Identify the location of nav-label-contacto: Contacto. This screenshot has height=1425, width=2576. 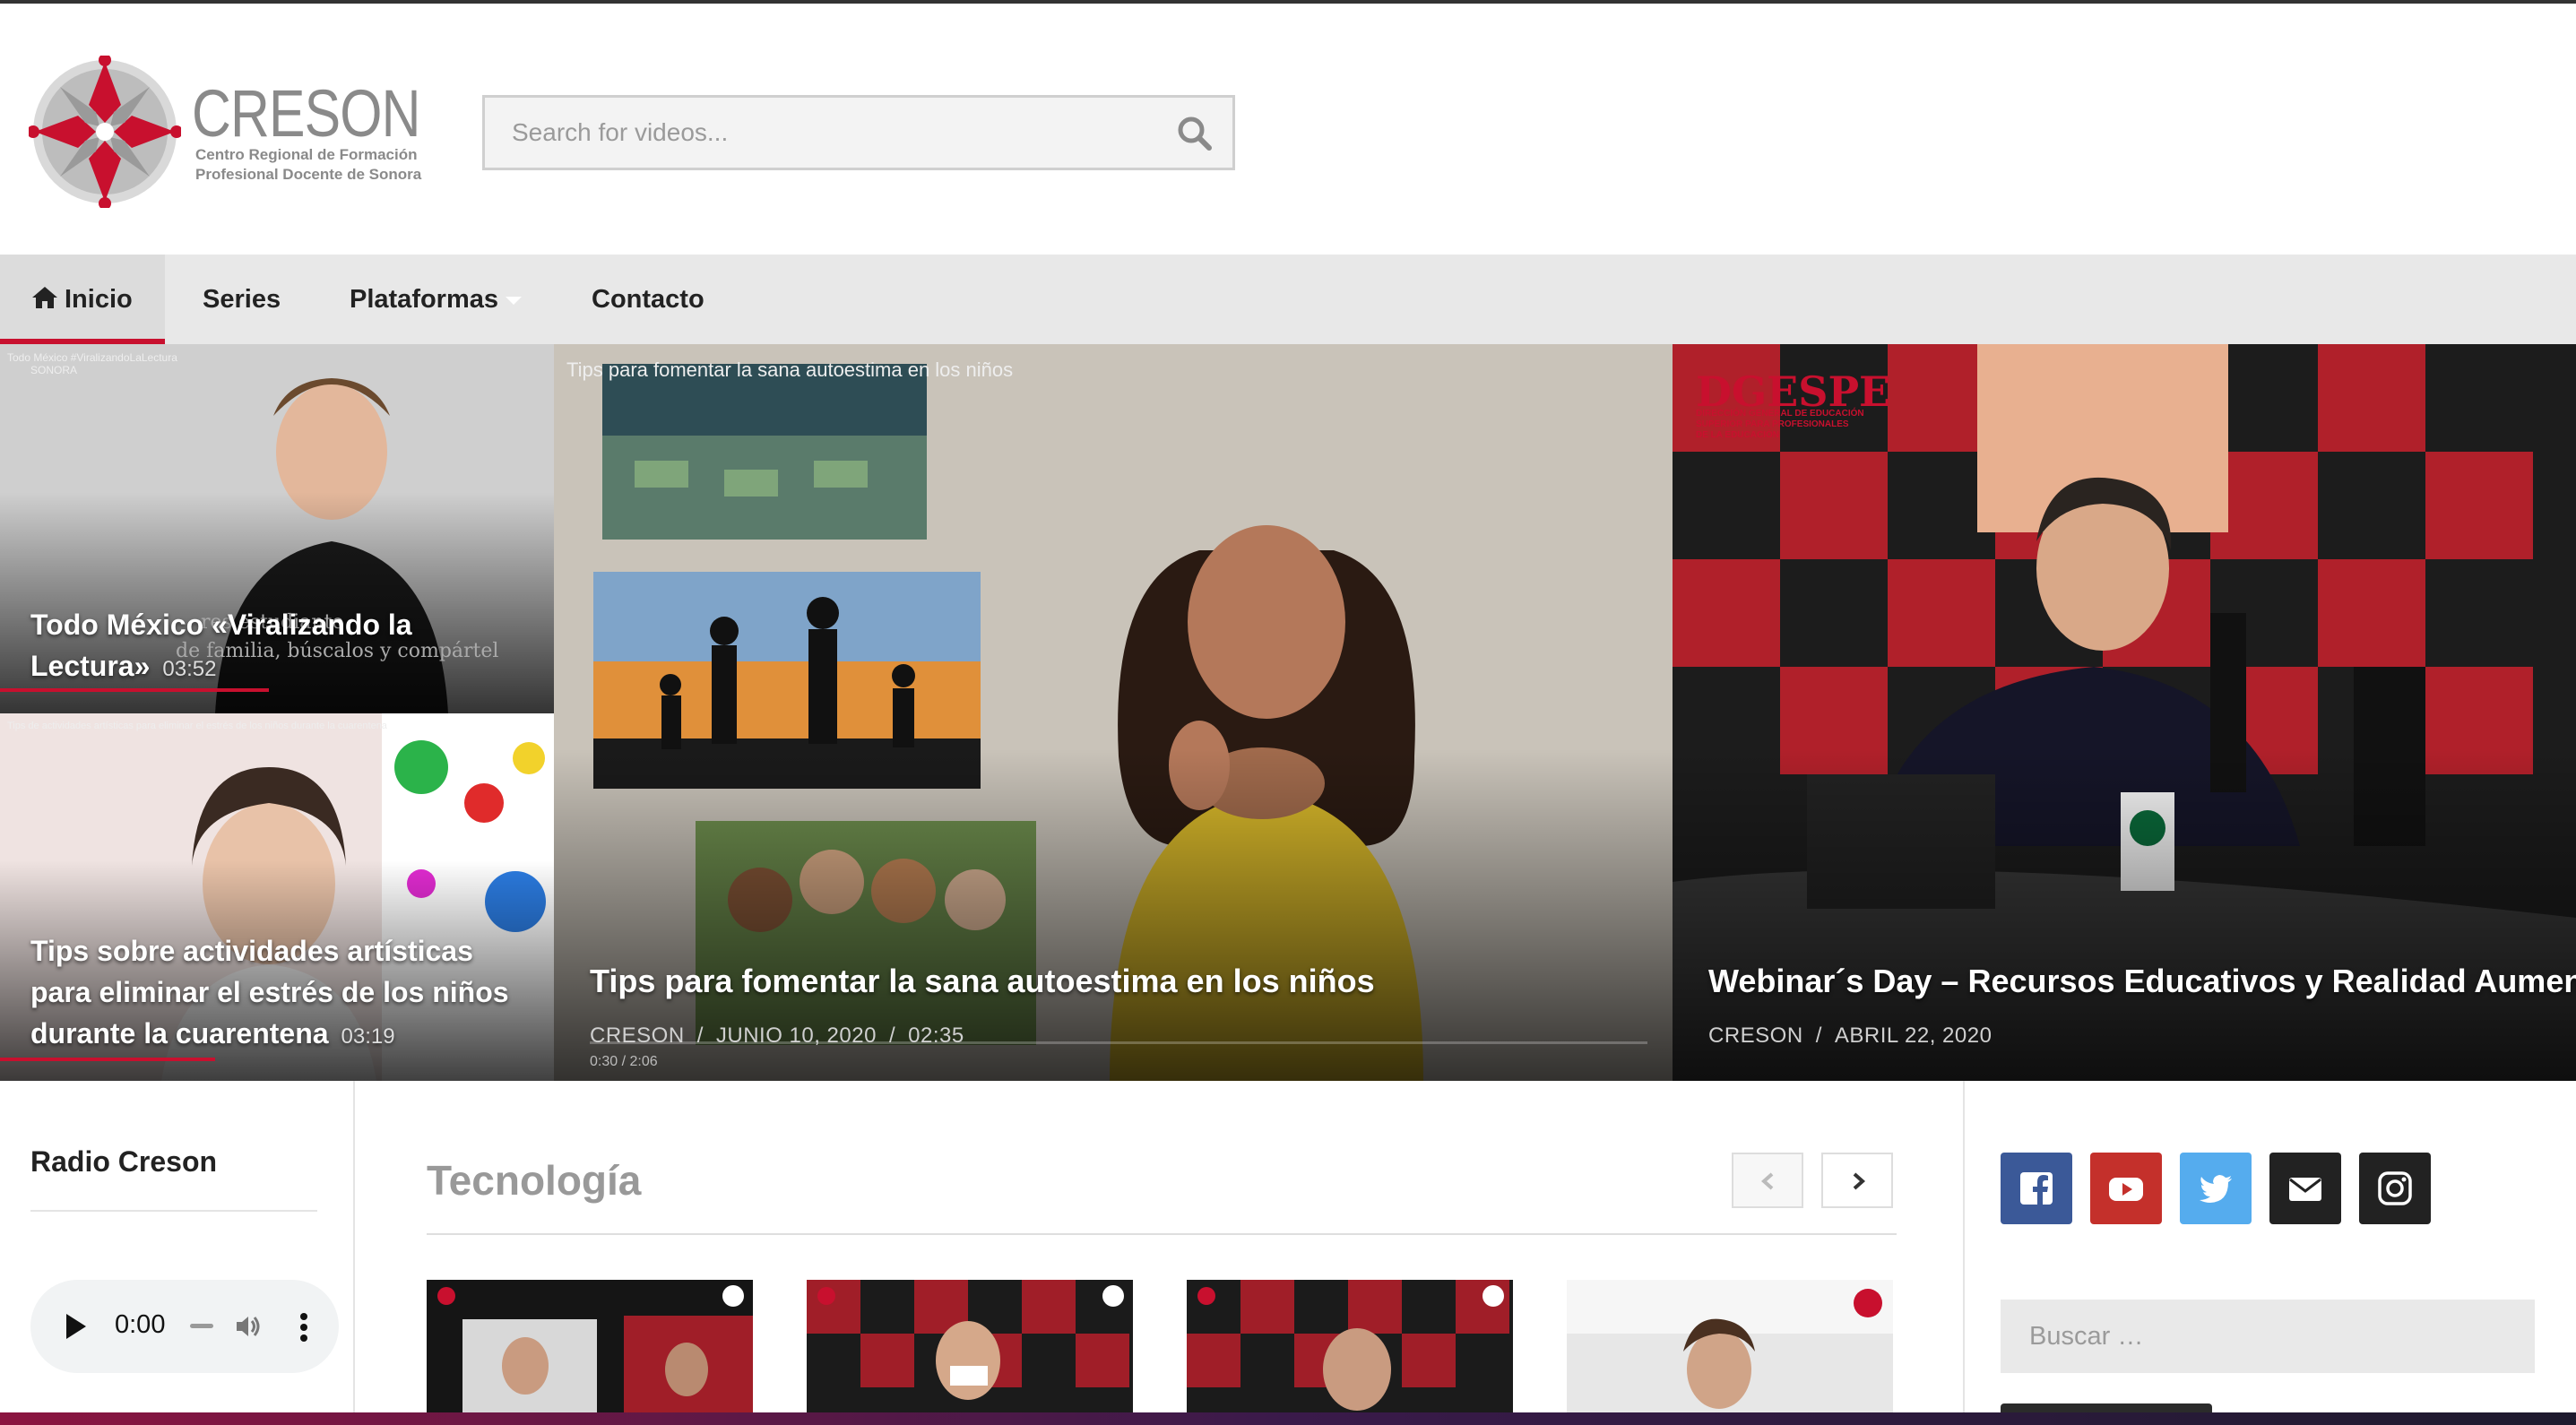
(648, 299).